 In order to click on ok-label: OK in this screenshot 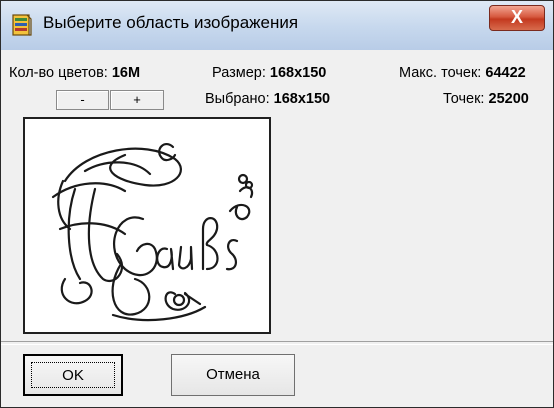, I will do `click(73, 375)`.